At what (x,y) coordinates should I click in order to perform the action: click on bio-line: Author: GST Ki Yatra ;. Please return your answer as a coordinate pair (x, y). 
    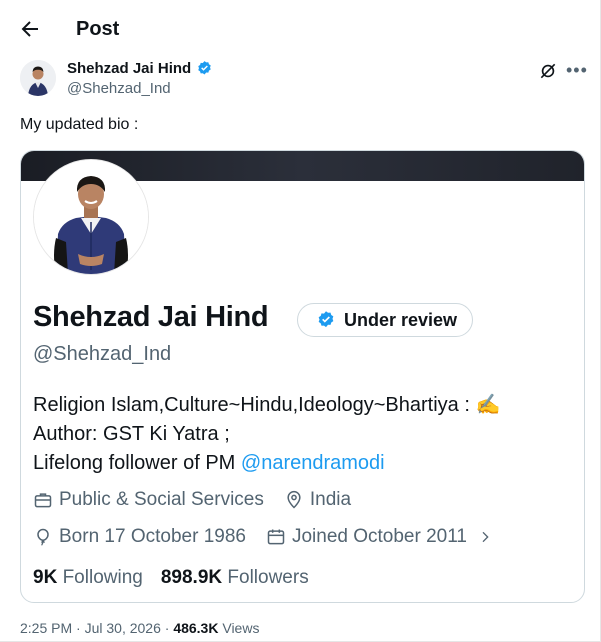
    Looking at the image, I should click on (131, 434).